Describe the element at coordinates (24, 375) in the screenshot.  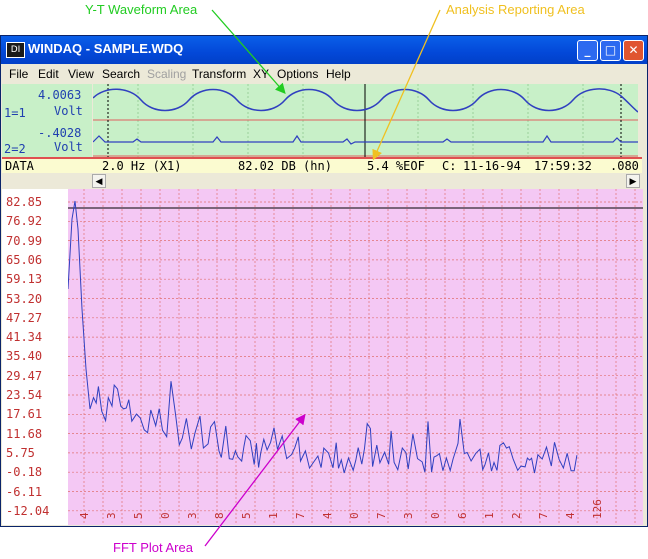
I see `fft-y-label: 29.47` at that location.